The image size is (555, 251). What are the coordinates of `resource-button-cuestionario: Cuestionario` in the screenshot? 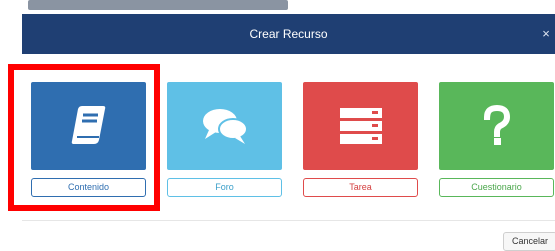 It's located at (496, 187).